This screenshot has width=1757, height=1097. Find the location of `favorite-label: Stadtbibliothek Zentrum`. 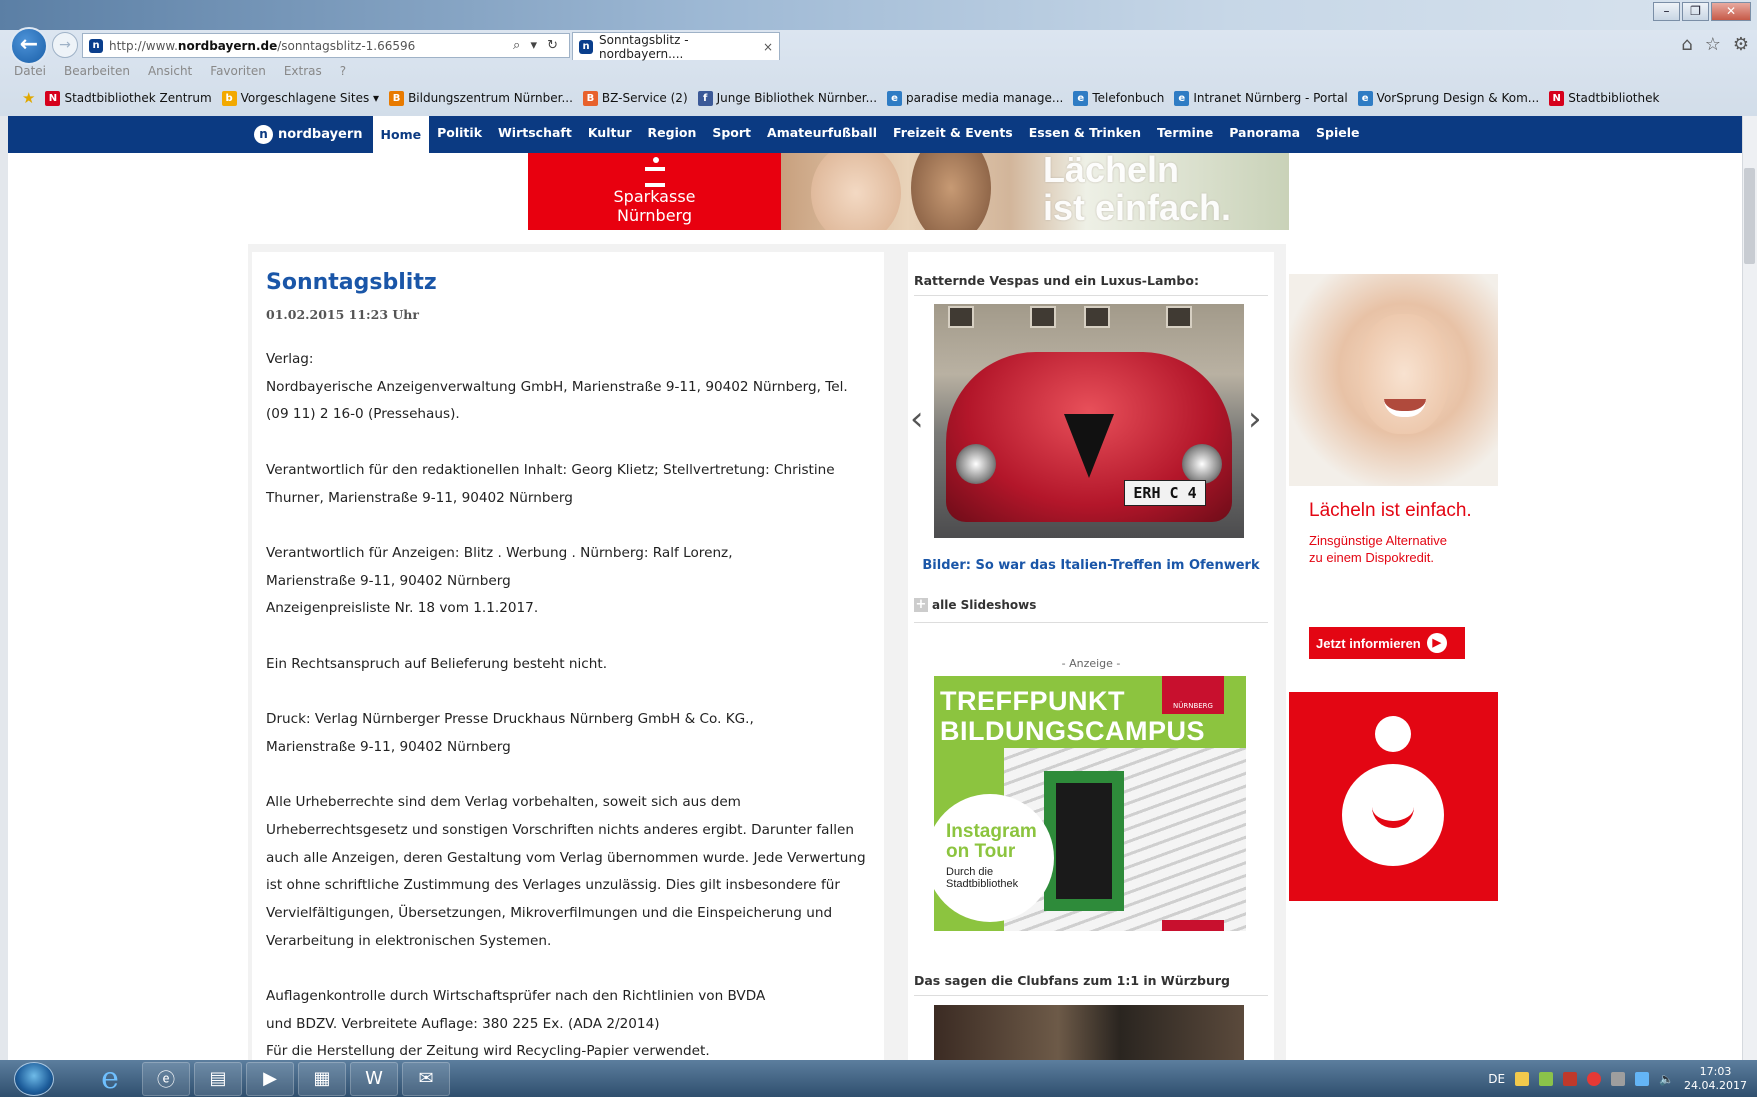

favorite-label: Stadtbibliothek Zentrum is located at coordinates (138, 98).